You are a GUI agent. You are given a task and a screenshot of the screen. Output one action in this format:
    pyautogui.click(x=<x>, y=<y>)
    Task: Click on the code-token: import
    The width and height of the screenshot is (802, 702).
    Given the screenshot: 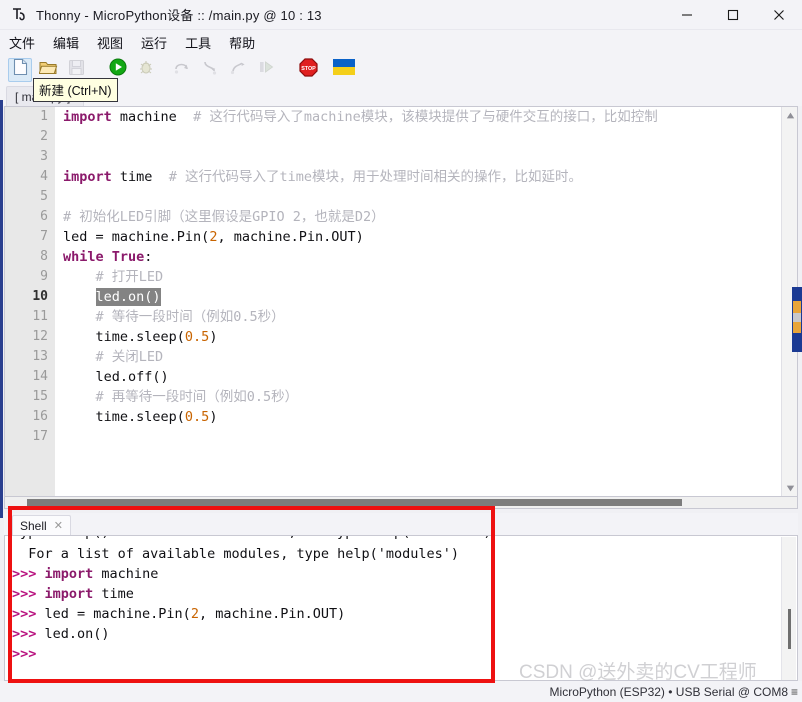 What is the action you would take?
    pyautogui.click(x=87, y=177)
    